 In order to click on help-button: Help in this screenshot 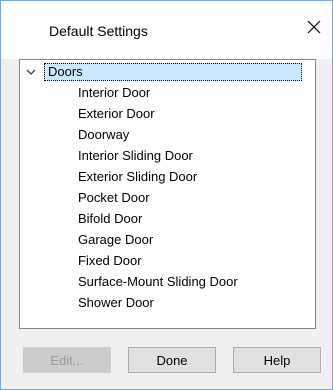, I will do `click(277, 360)`.